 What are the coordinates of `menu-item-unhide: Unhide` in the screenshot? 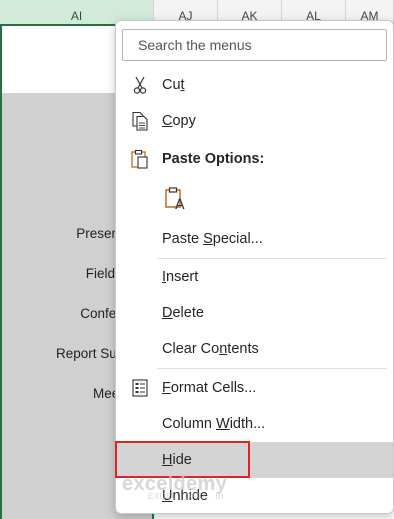 It's located at (254, 496).